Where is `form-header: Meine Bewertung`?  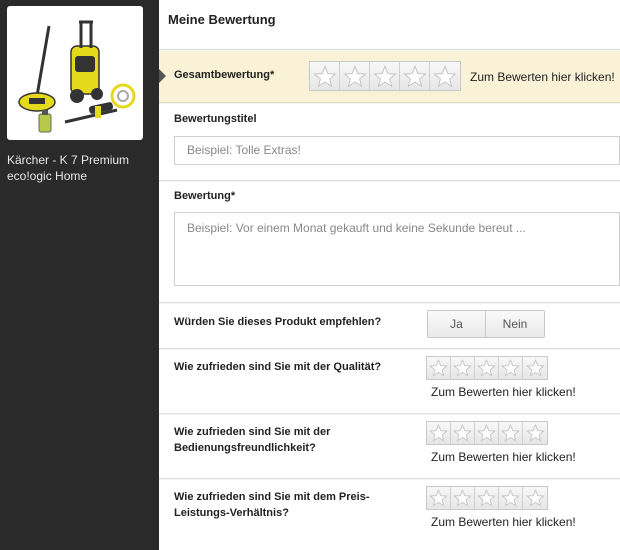
form-header: Meine Bewertung is located at coordinates (389, 25).